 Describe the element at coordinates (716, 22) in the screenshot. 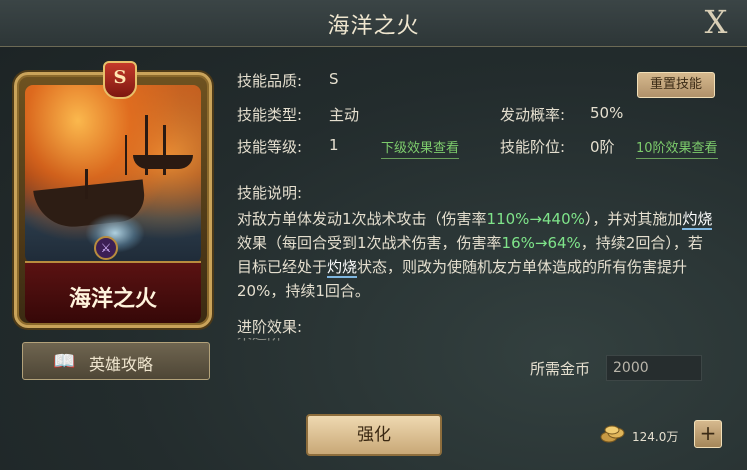

I see `close-button: X` at that location.